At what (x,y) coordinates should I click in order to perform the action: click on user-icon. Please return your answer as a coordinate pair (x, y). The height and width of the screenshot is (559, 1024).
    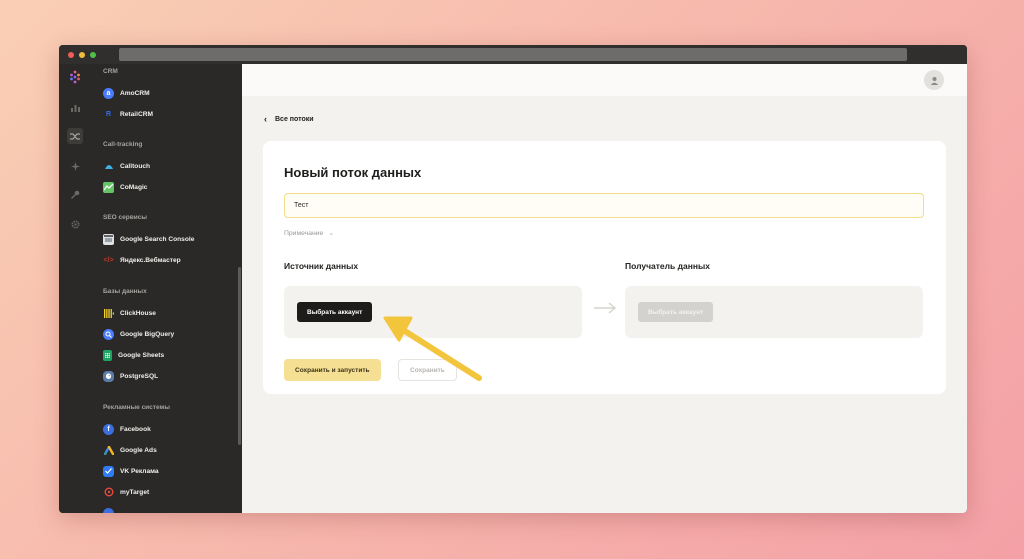
    Looking at the image, I should click on (934, 80).